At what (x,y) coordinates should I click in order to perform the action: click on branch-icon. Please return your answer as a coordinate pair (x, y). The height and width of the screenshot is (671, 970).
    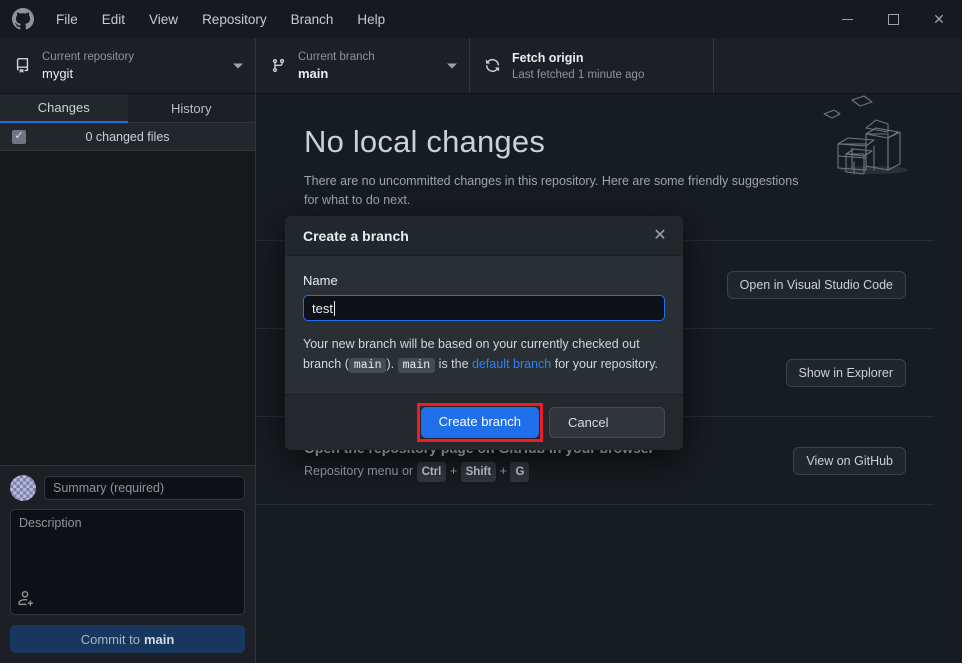
    Looking at the image, I should click on (278, 65).